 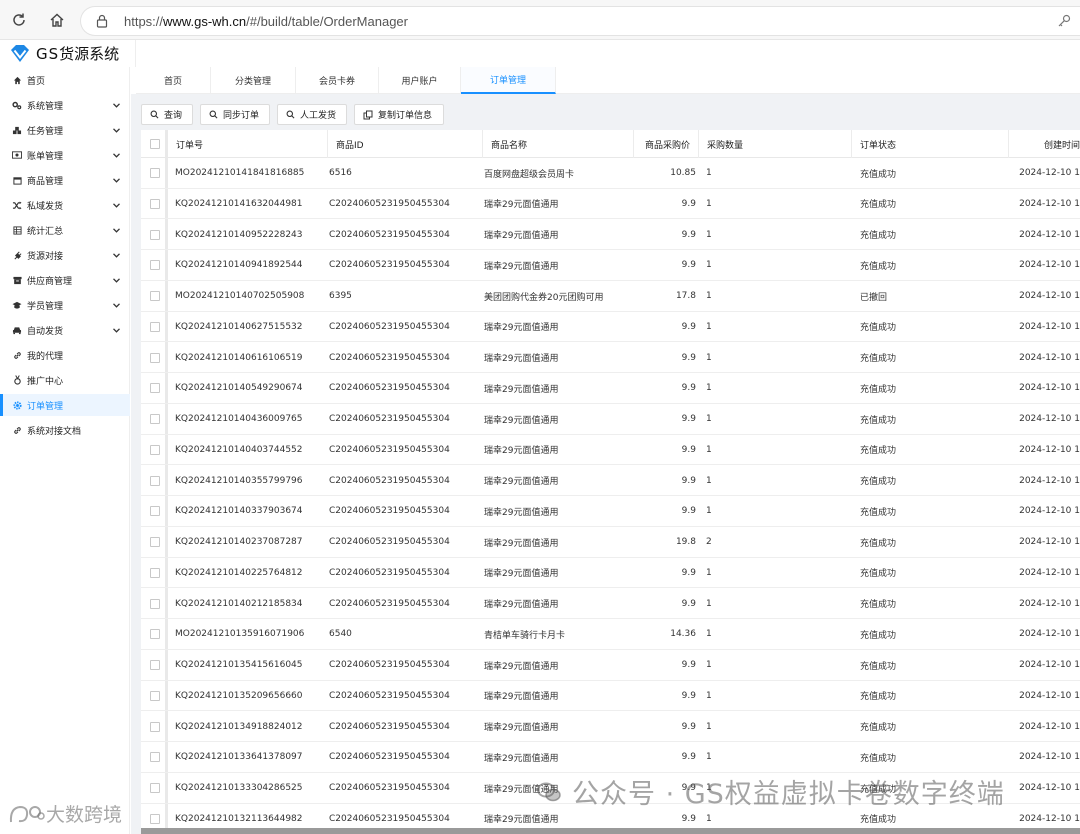 I want to click on header-status: 订单状态, so click(x=930, y=144).